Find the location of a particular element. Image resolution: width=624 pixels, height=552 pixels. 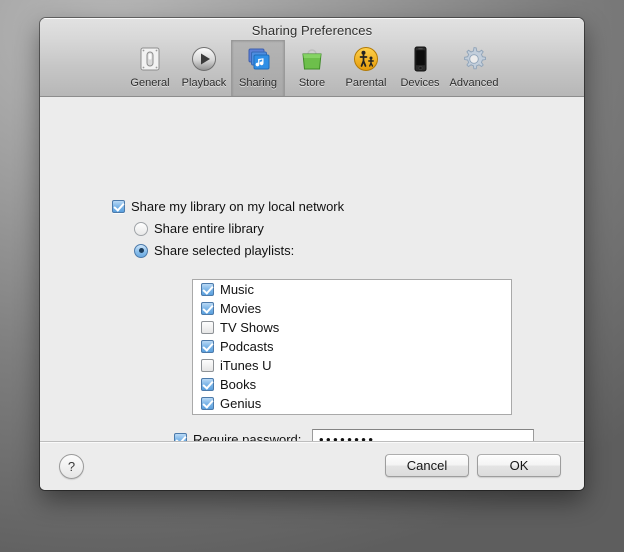

parental-controls-icon is located at coordinates (366, 59).